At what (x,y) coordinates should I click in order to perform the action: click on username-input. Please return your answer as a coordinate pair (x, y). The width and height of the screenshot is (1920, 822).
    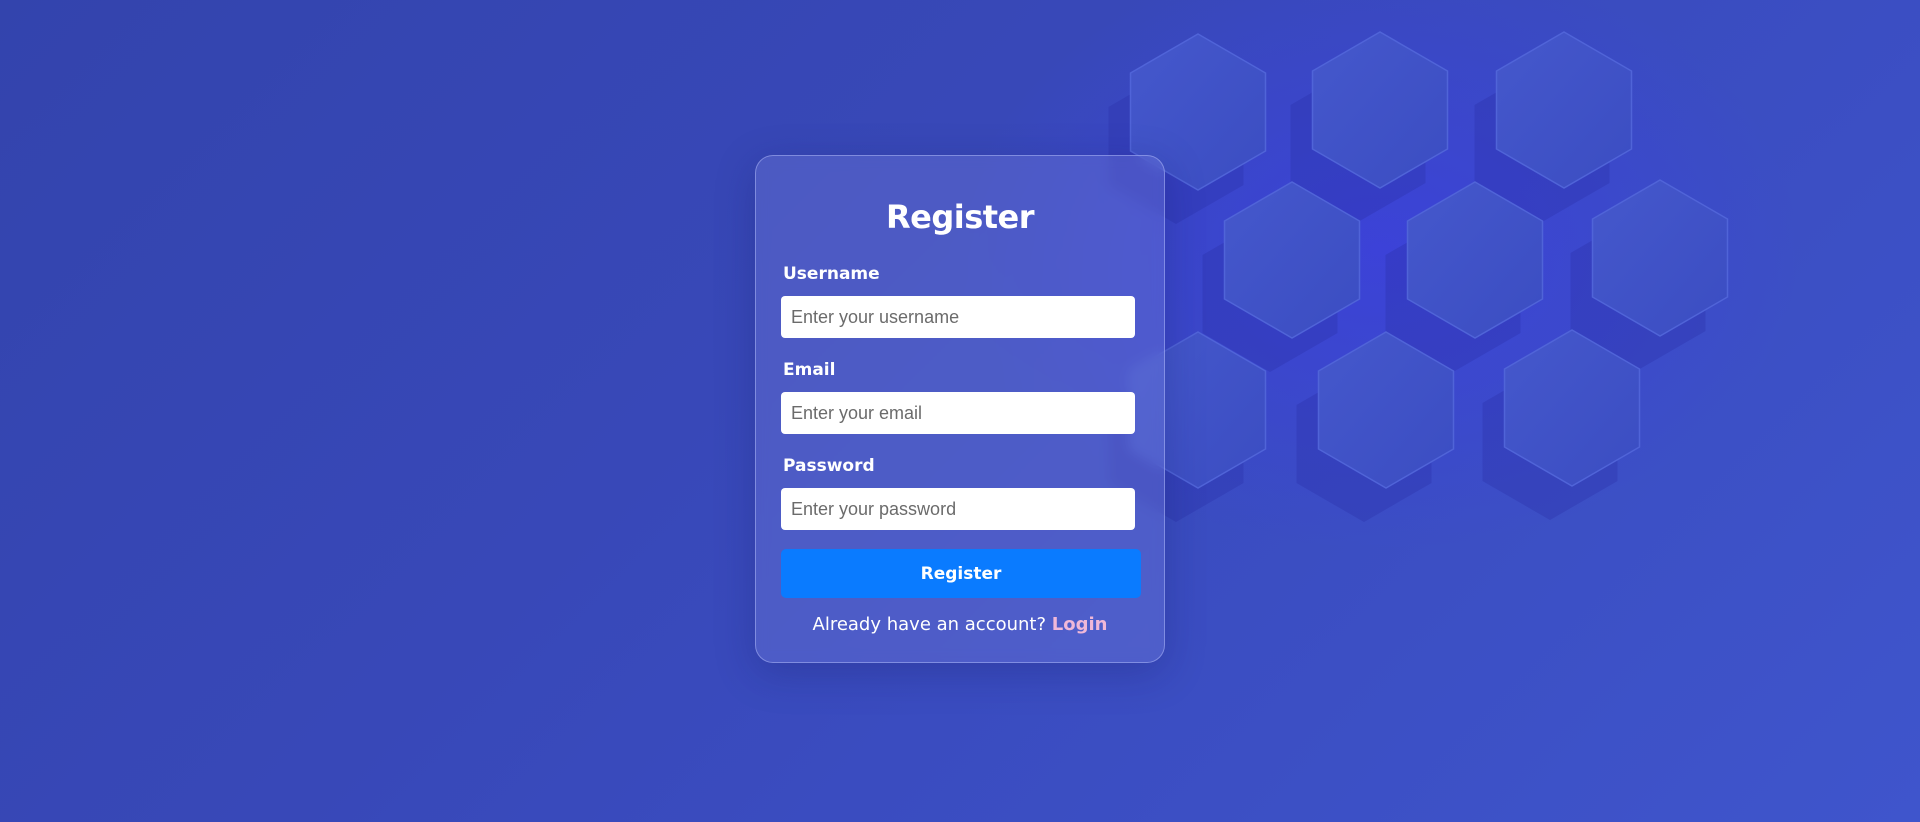
    Looking at the image, I should click on (958, 317).